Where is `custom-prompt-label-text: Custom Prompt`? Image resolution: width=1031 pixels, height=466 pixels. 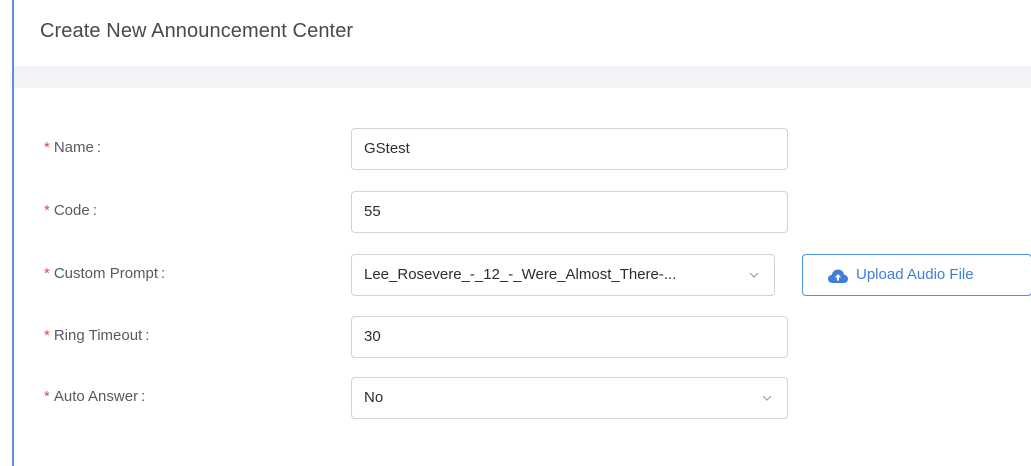 custom-prompt-label-text: Custom Prompt is located at coordinates (106, 273).